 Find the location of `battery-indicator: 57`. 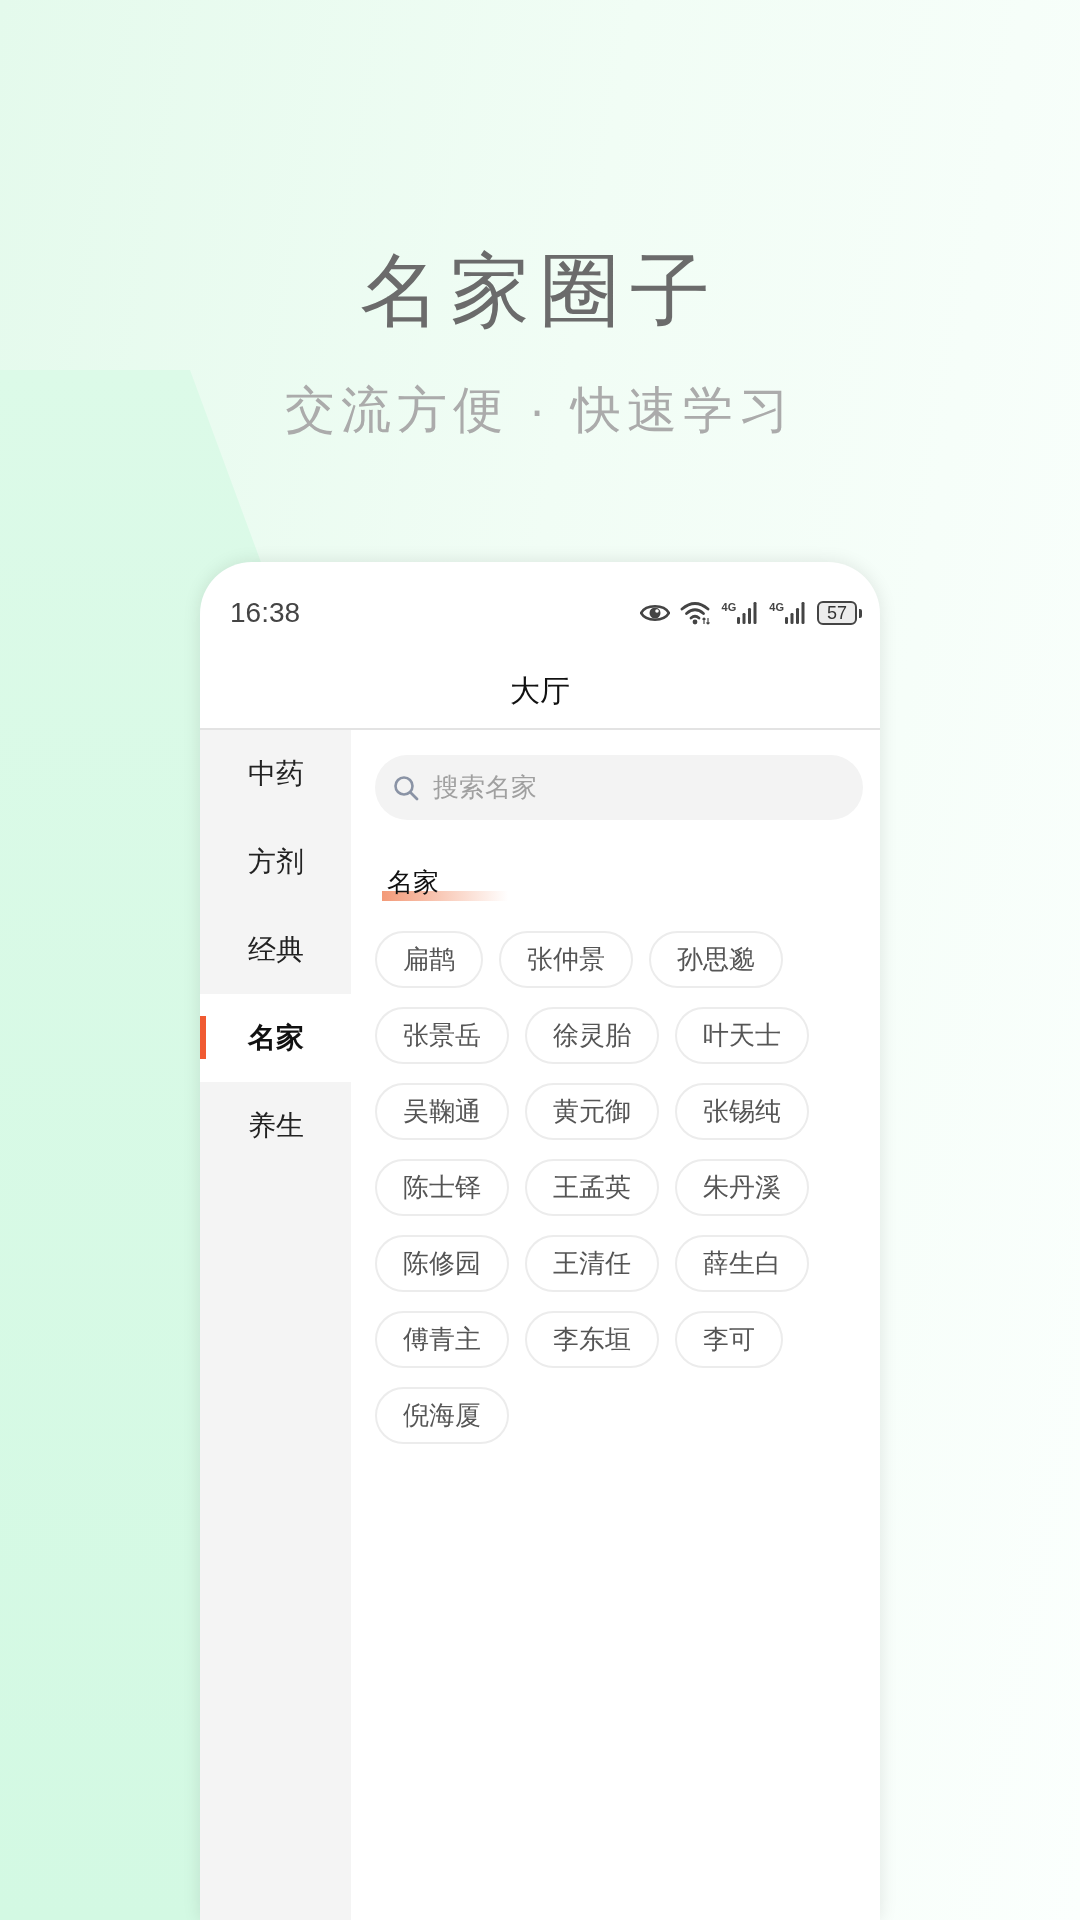

battery-indicator: 57 is located at coordinates (839, 613).